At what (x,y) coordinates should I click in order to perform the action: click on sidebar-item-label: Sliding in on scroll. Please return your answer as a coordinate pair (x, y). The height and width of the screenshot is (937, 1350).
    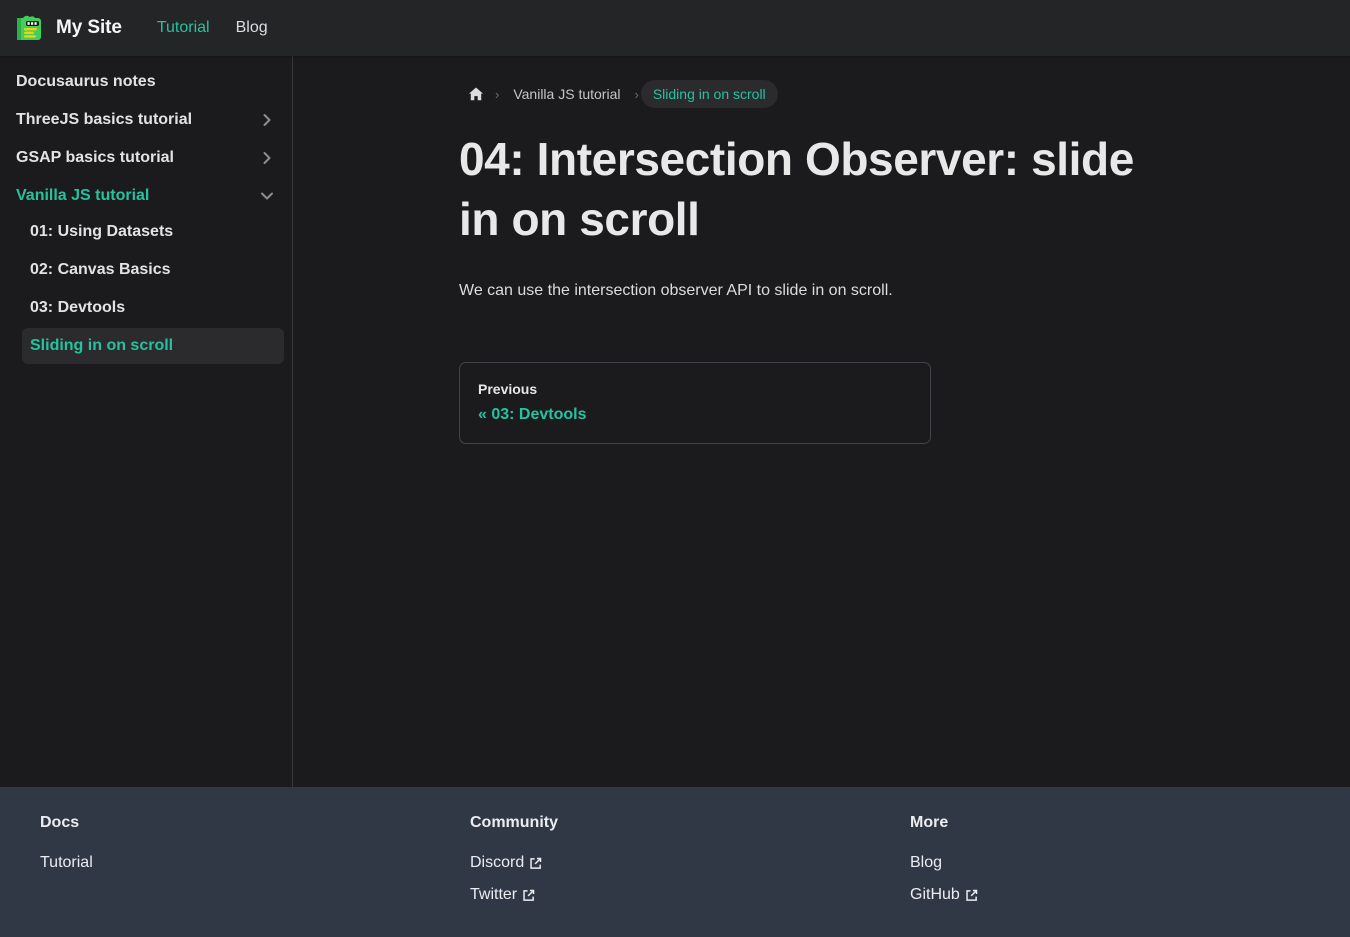
    Looking at the image, I should click on (102, 345).